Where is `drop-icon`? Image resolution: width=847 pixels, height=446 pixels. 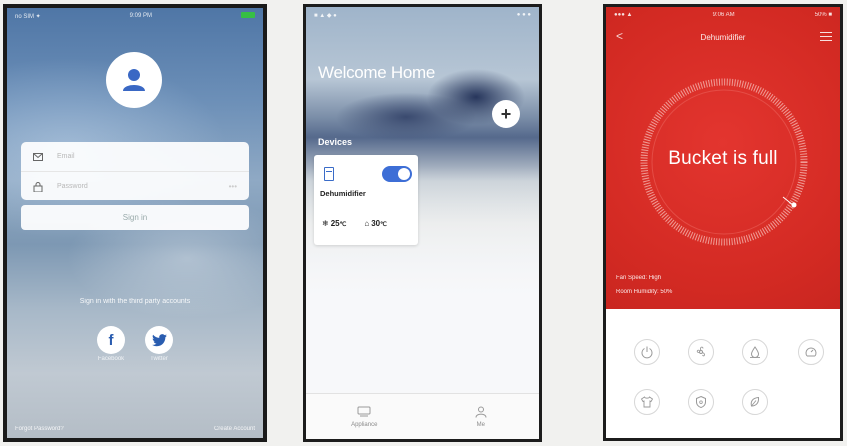
drop-icon is located at coordinates (755, 352).